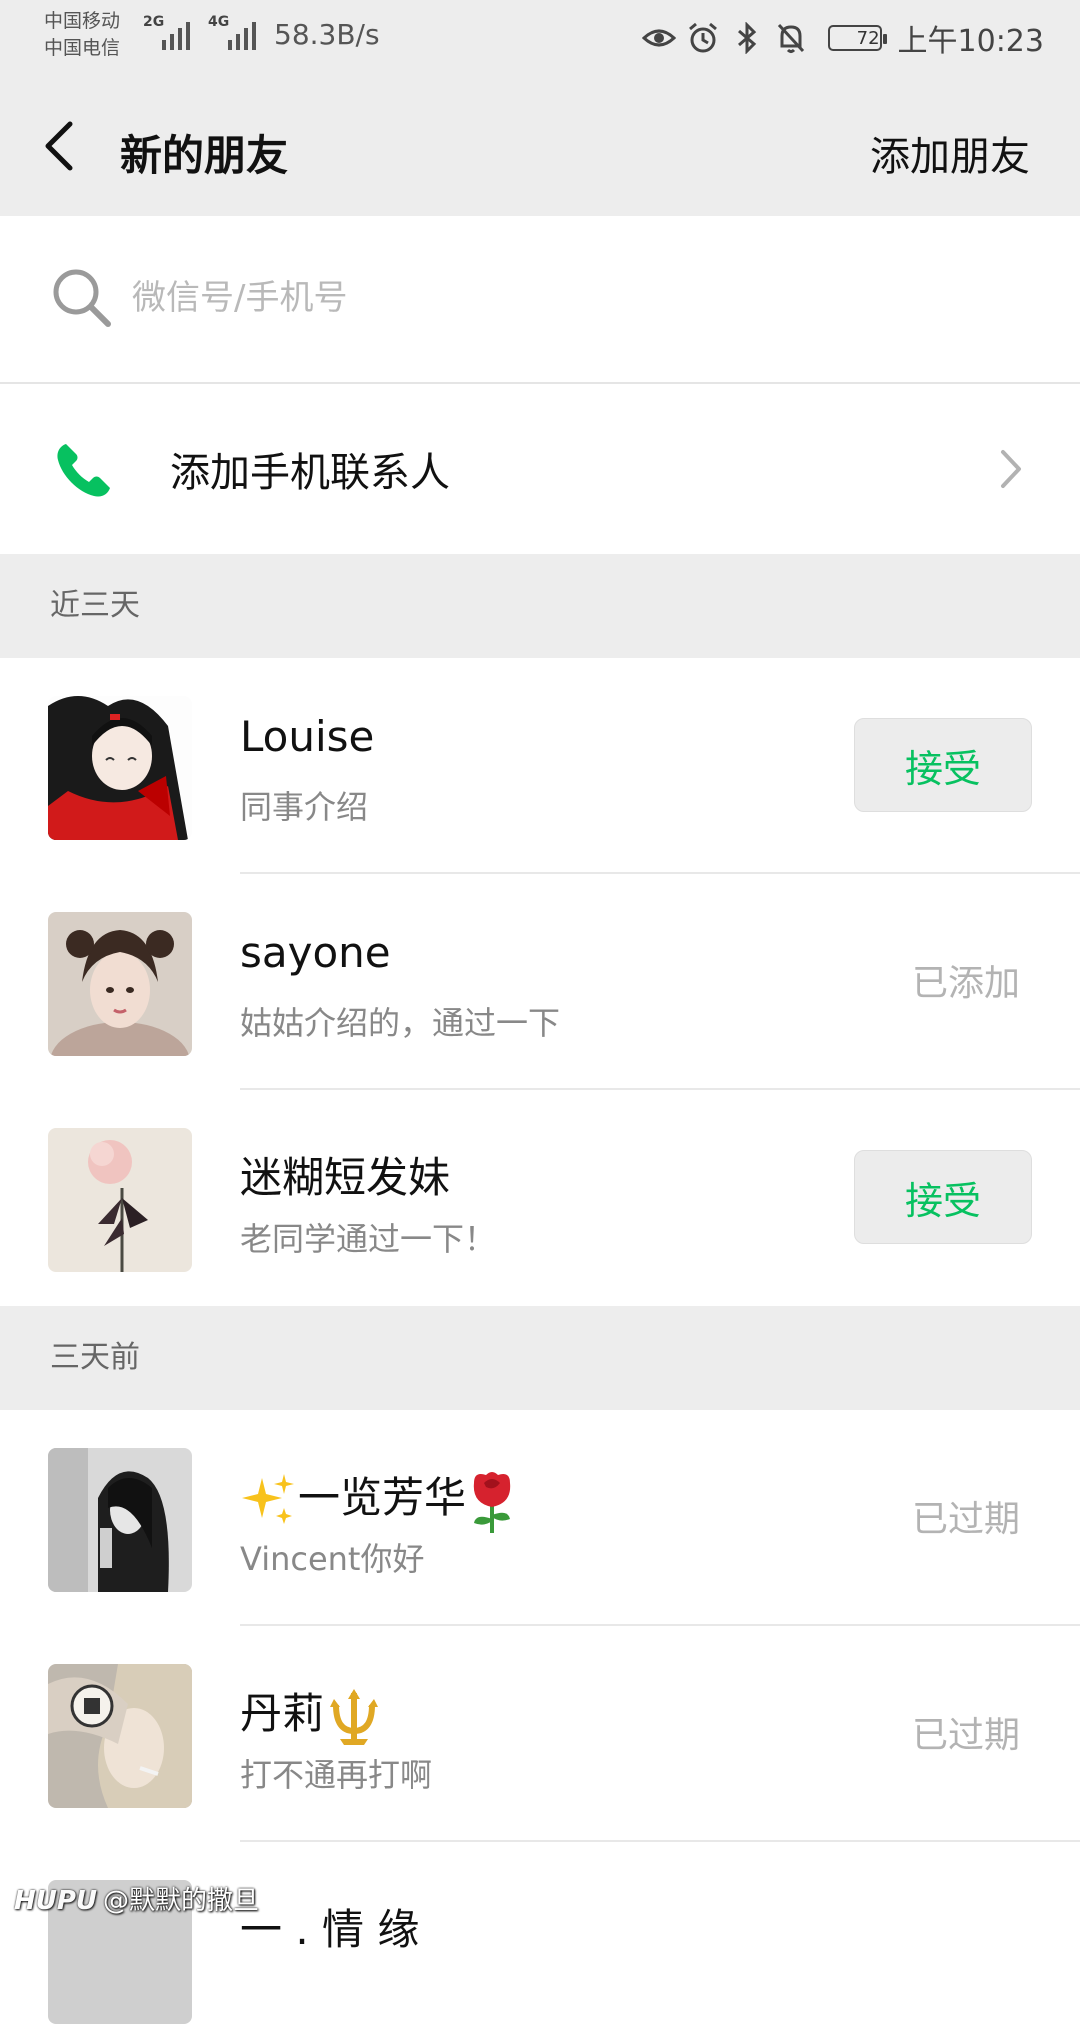  I want to click on friend-request-row: 一览芳华 Vincent你好 已过期, so click(540, 1518).